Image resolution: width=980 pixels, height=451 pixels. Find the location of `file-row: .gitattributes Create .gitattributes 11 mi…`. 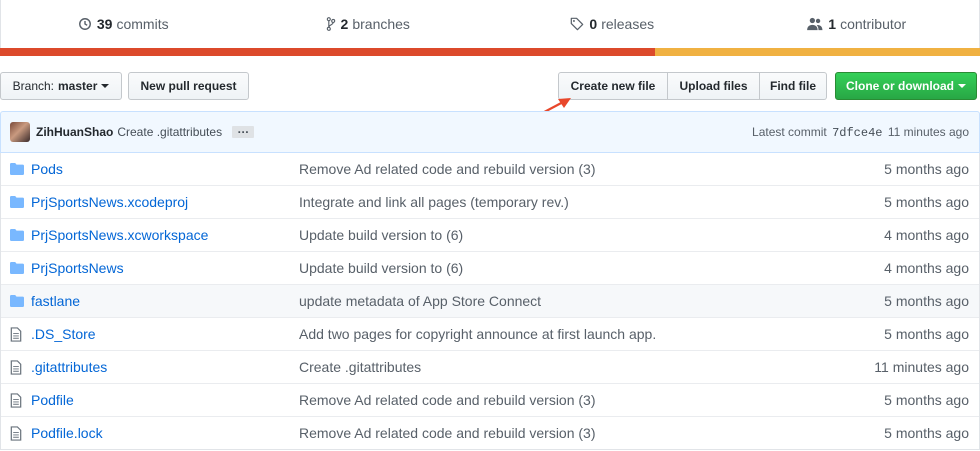

file-row: .gitattributes Create .gitattributes 11 mi… is located at coordinates (490, 366).